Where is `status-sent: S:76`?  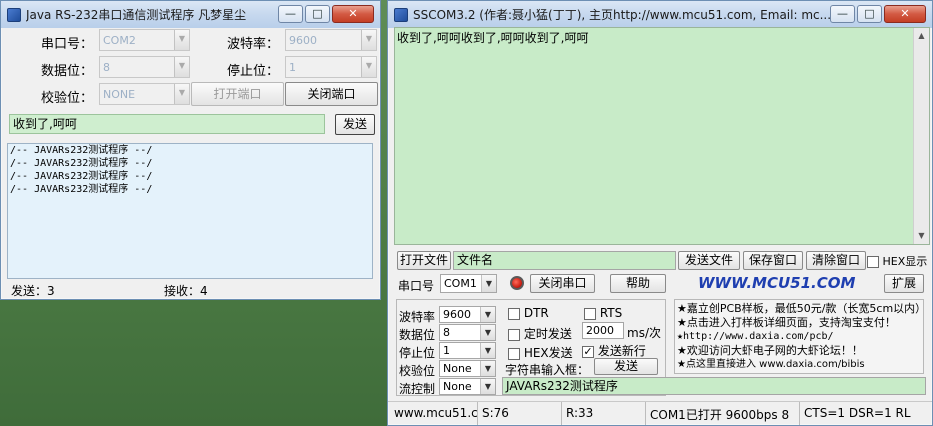 status-sent: S:76 is located at coordinates (520, 413).